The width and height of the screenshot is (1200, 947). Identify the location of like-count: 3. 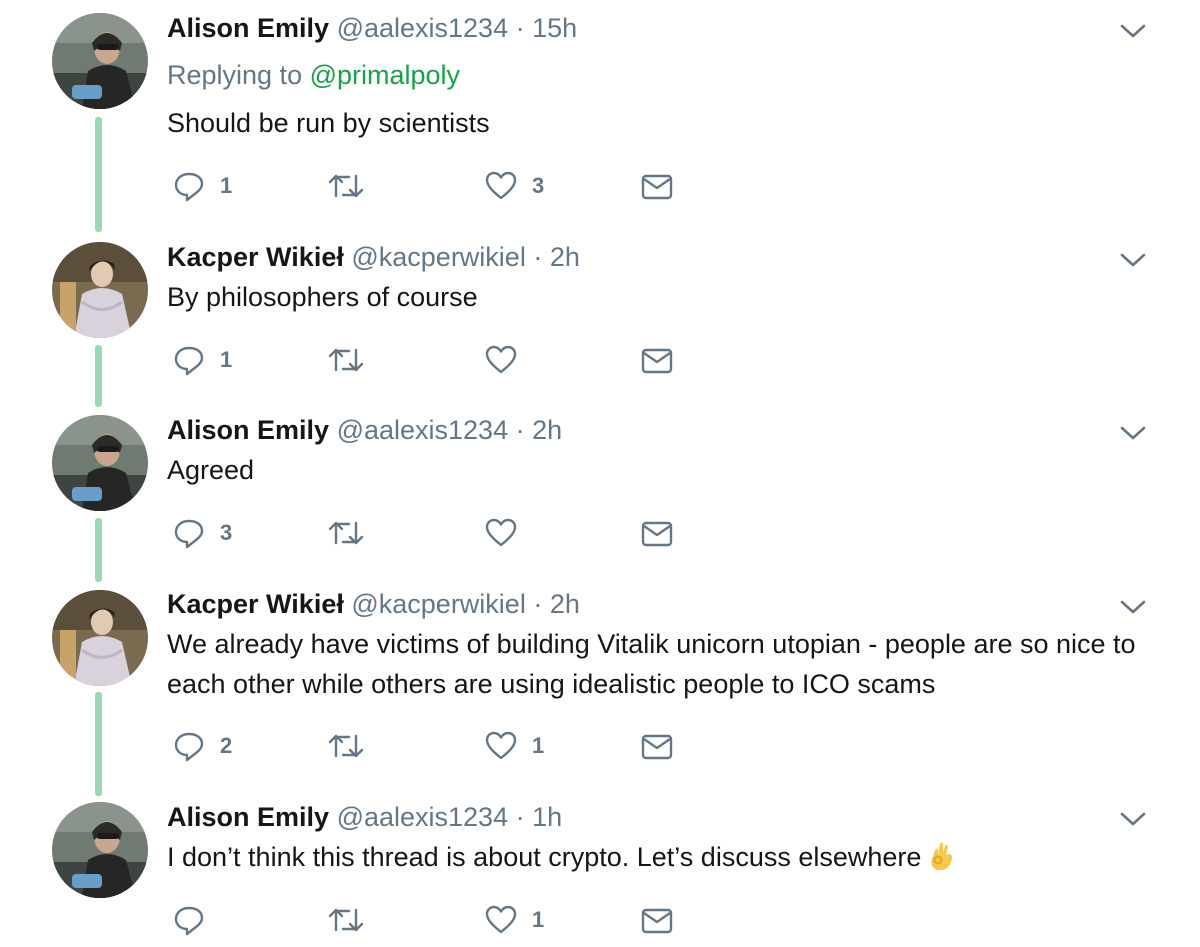
(538, 185).